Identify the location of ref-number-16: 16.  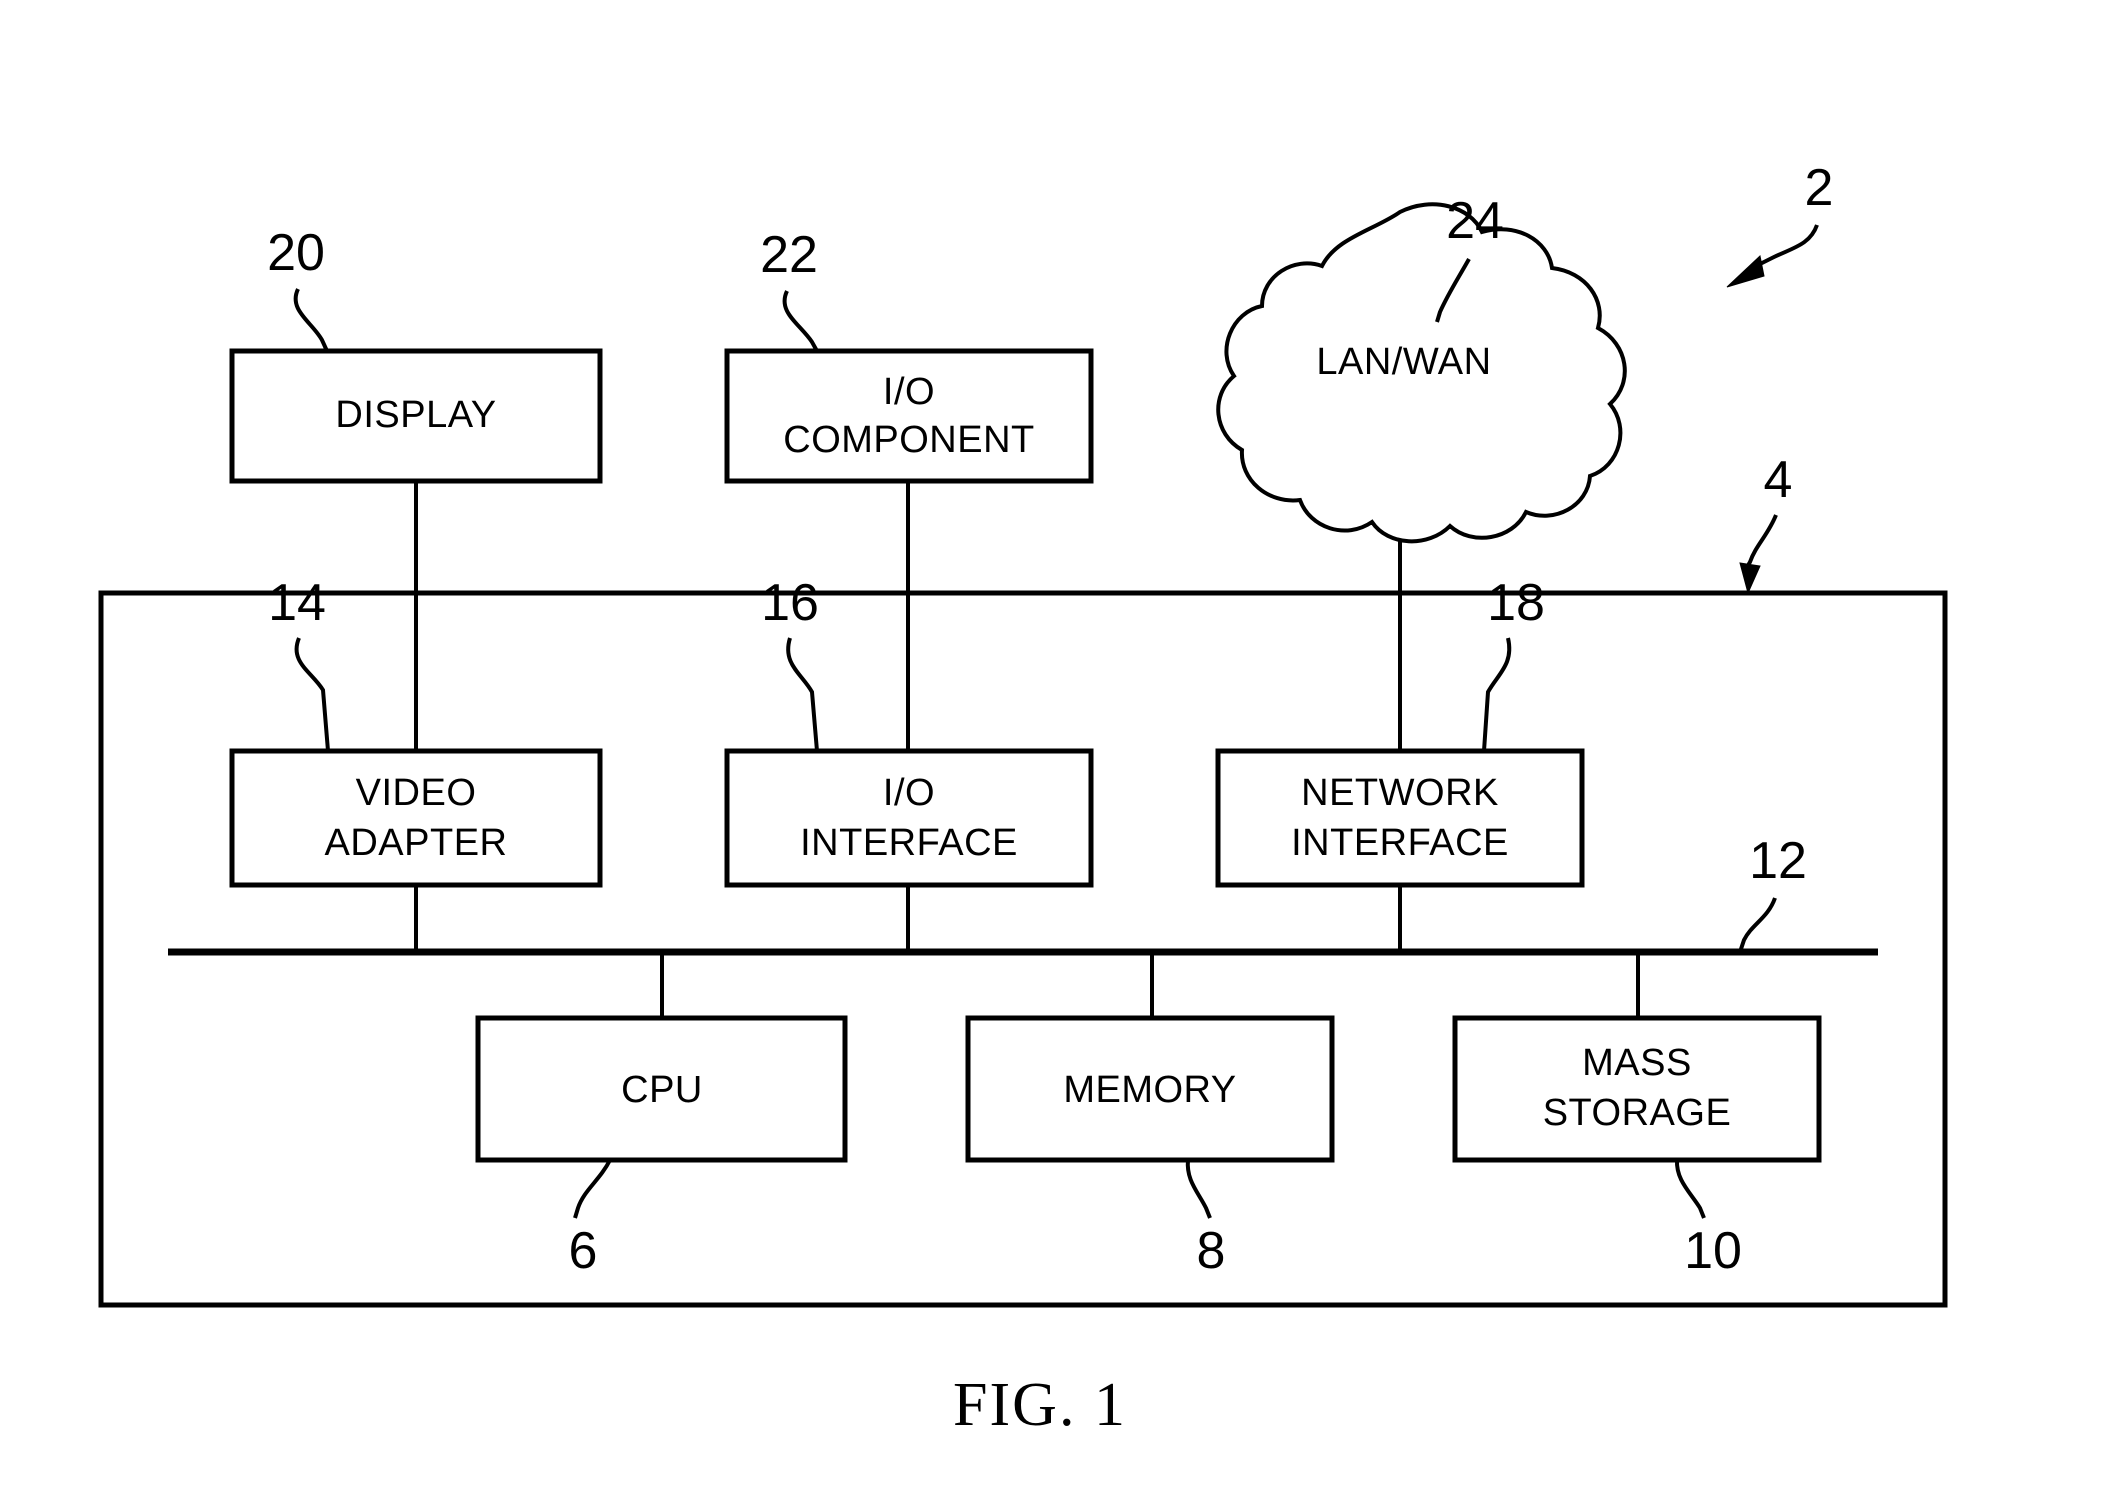
(790, 603).